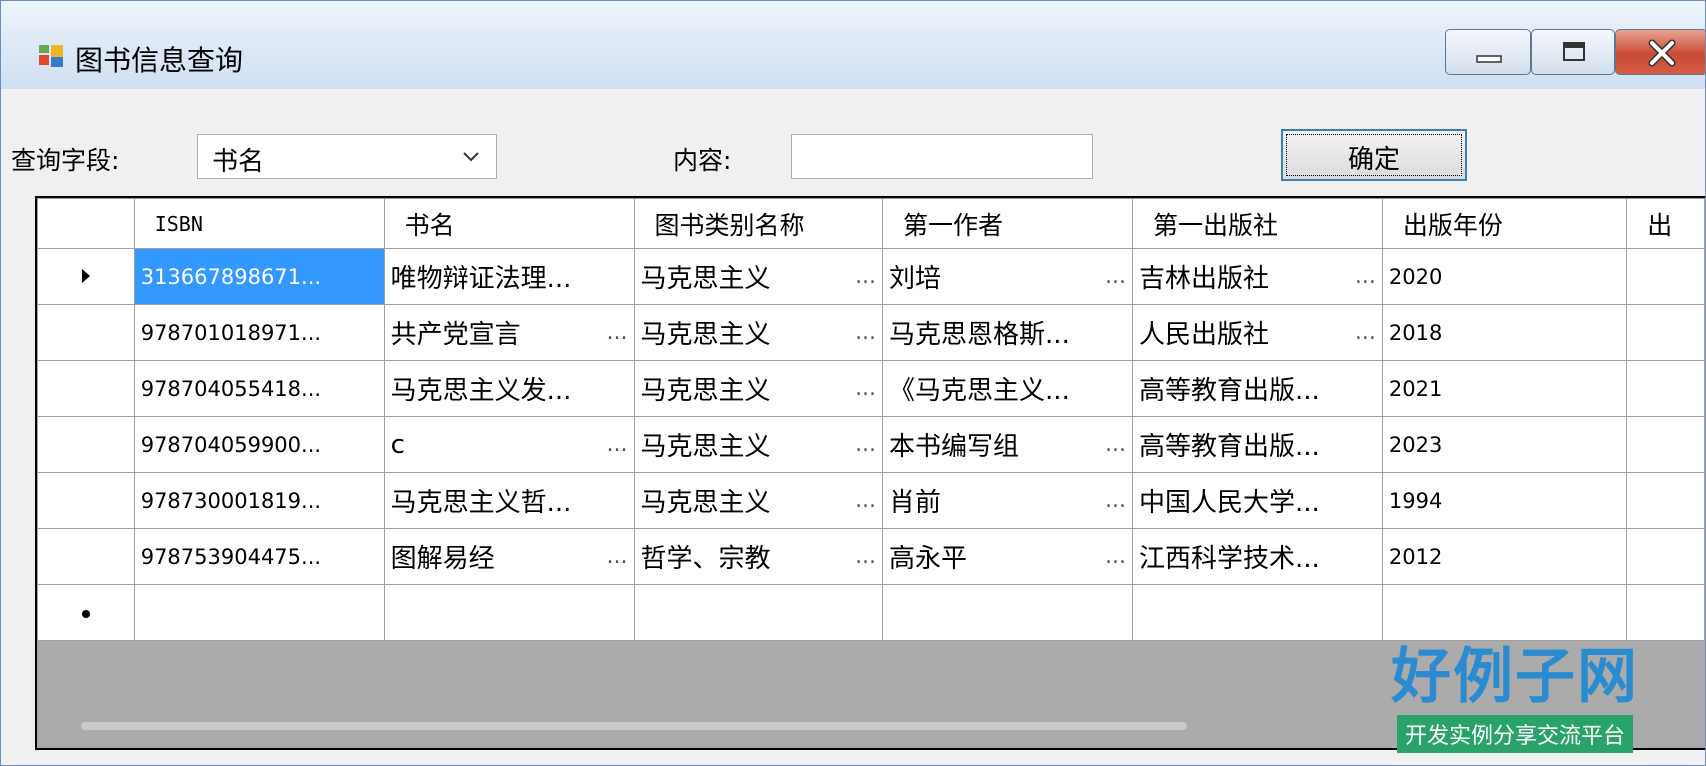 The height and width of the screenshot is (766, 1706). What do you see at coordinates (634, 726) in the screenshot?
I see `horizontal-scrollbar` at bounding box center [634, 726].